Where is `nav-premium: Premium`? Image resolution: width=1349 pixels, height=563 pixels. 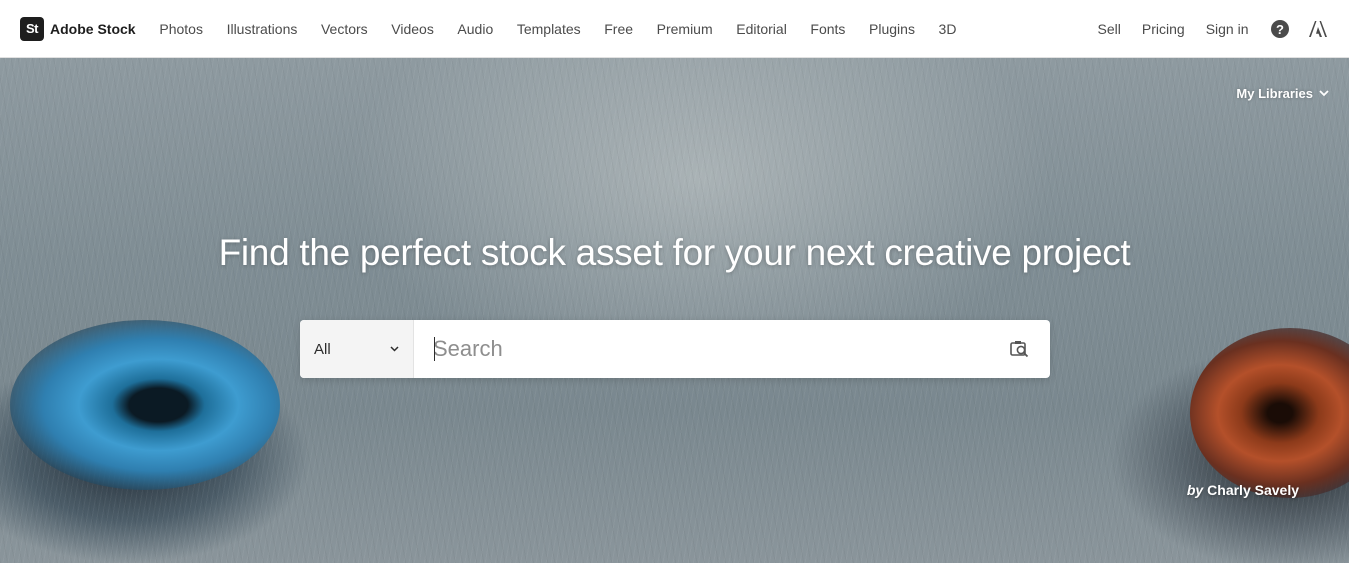
nav-premium: Premium is located at coordinates (685, 29).